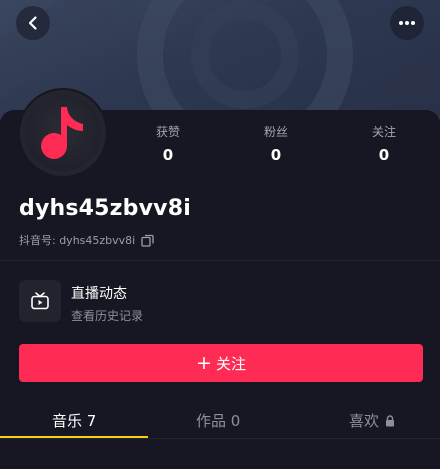 The image size is (440, 469). I want to click on stat-followers: 粉丝 0, so click(276, 144).